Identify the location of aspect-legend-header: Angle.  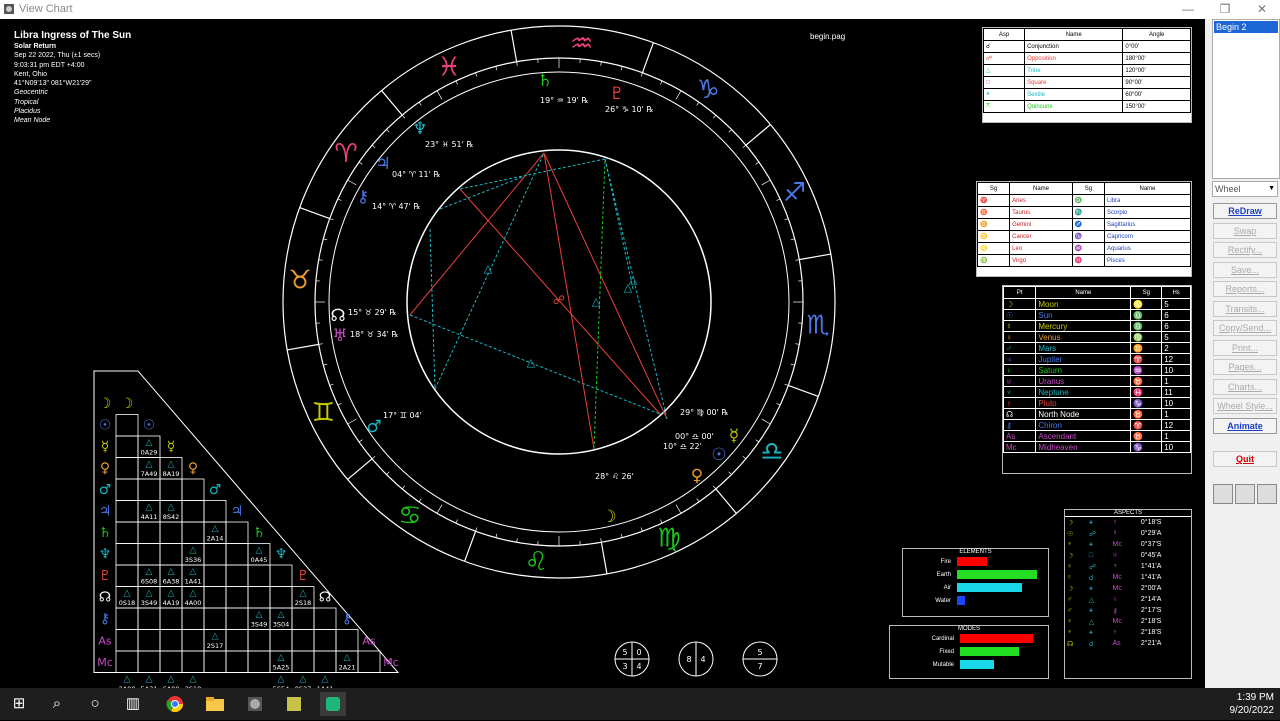
(1157, 35).